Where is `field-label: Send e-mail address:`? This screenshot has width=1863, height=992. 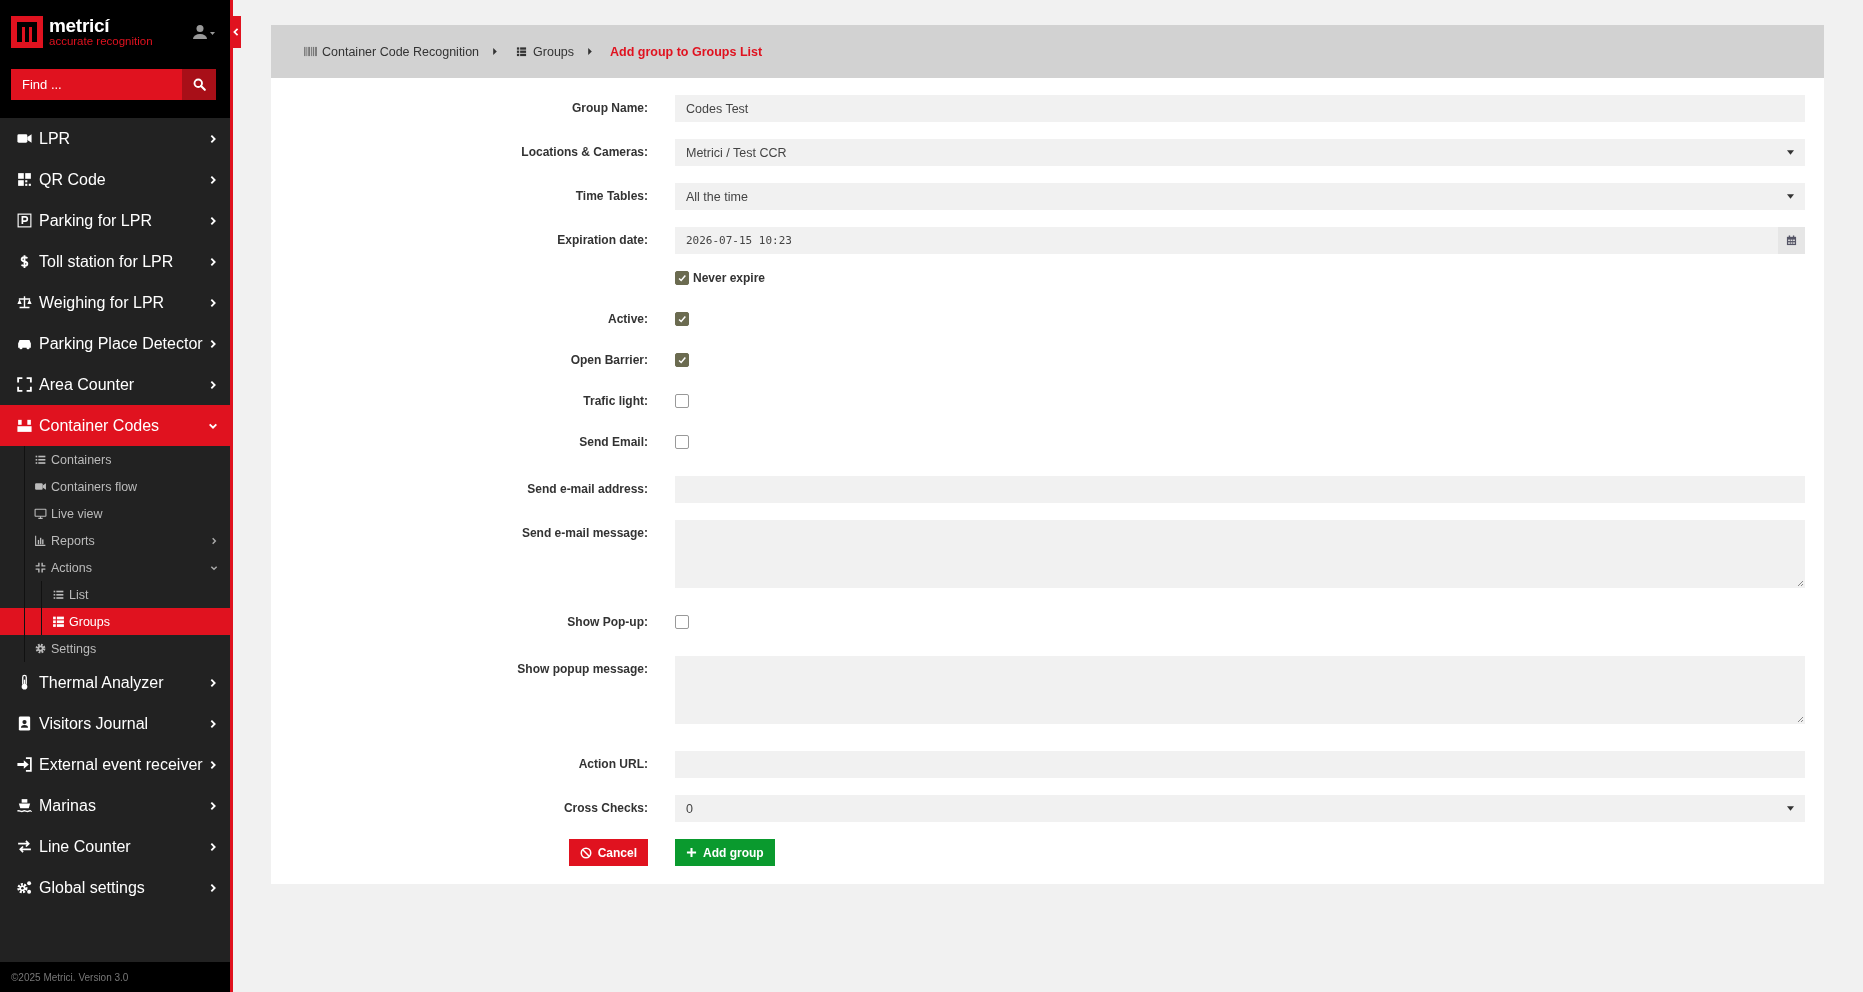
field-label: Send e-mail address: is located at coordinates (587, 489).